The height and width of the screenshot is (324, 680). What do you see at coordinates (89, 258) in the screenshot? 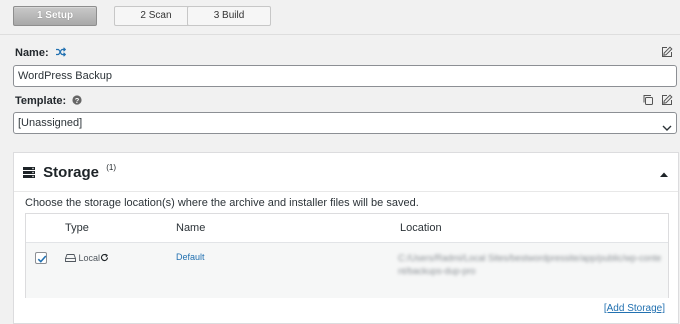
I see `storage-type-label: Local` at bounding box center [89, 258].